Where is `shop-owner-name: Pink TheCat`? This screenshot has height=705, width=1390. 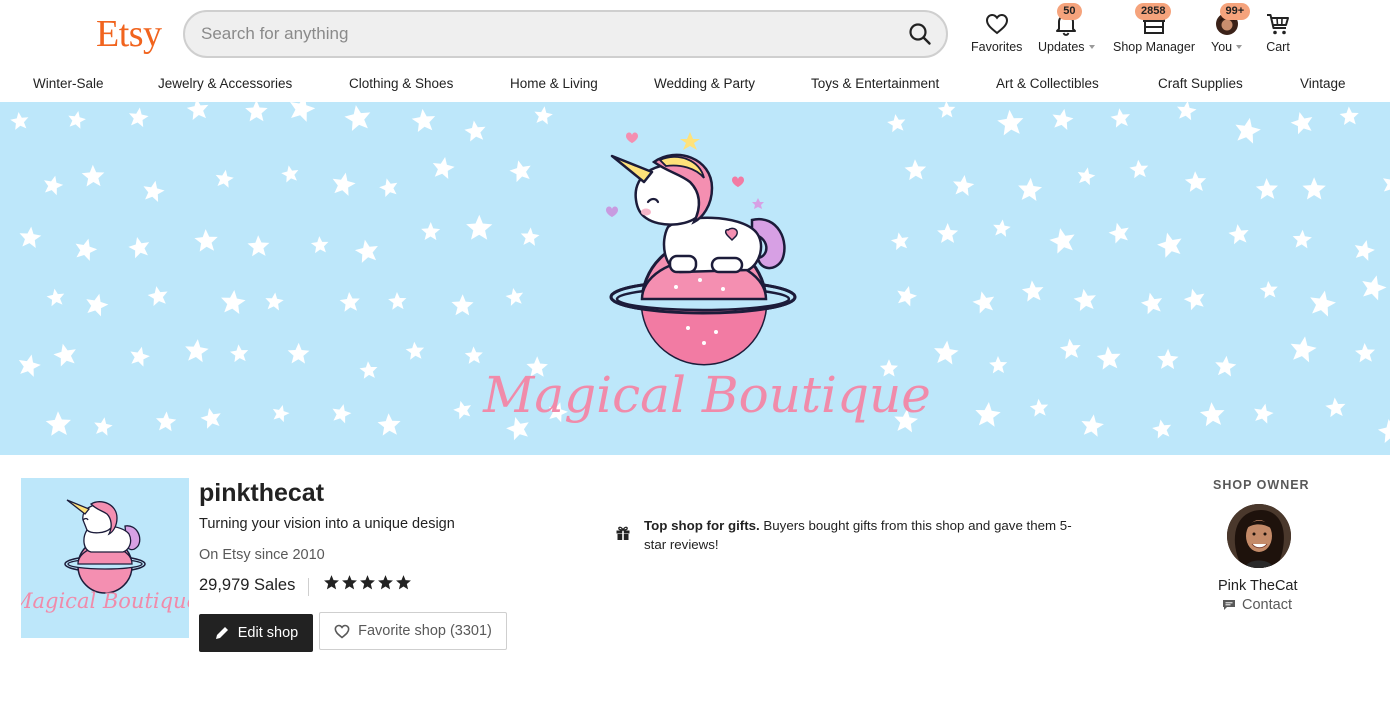
shop-owner-name: Pink TheCat is located at coordinates (1258, 586).